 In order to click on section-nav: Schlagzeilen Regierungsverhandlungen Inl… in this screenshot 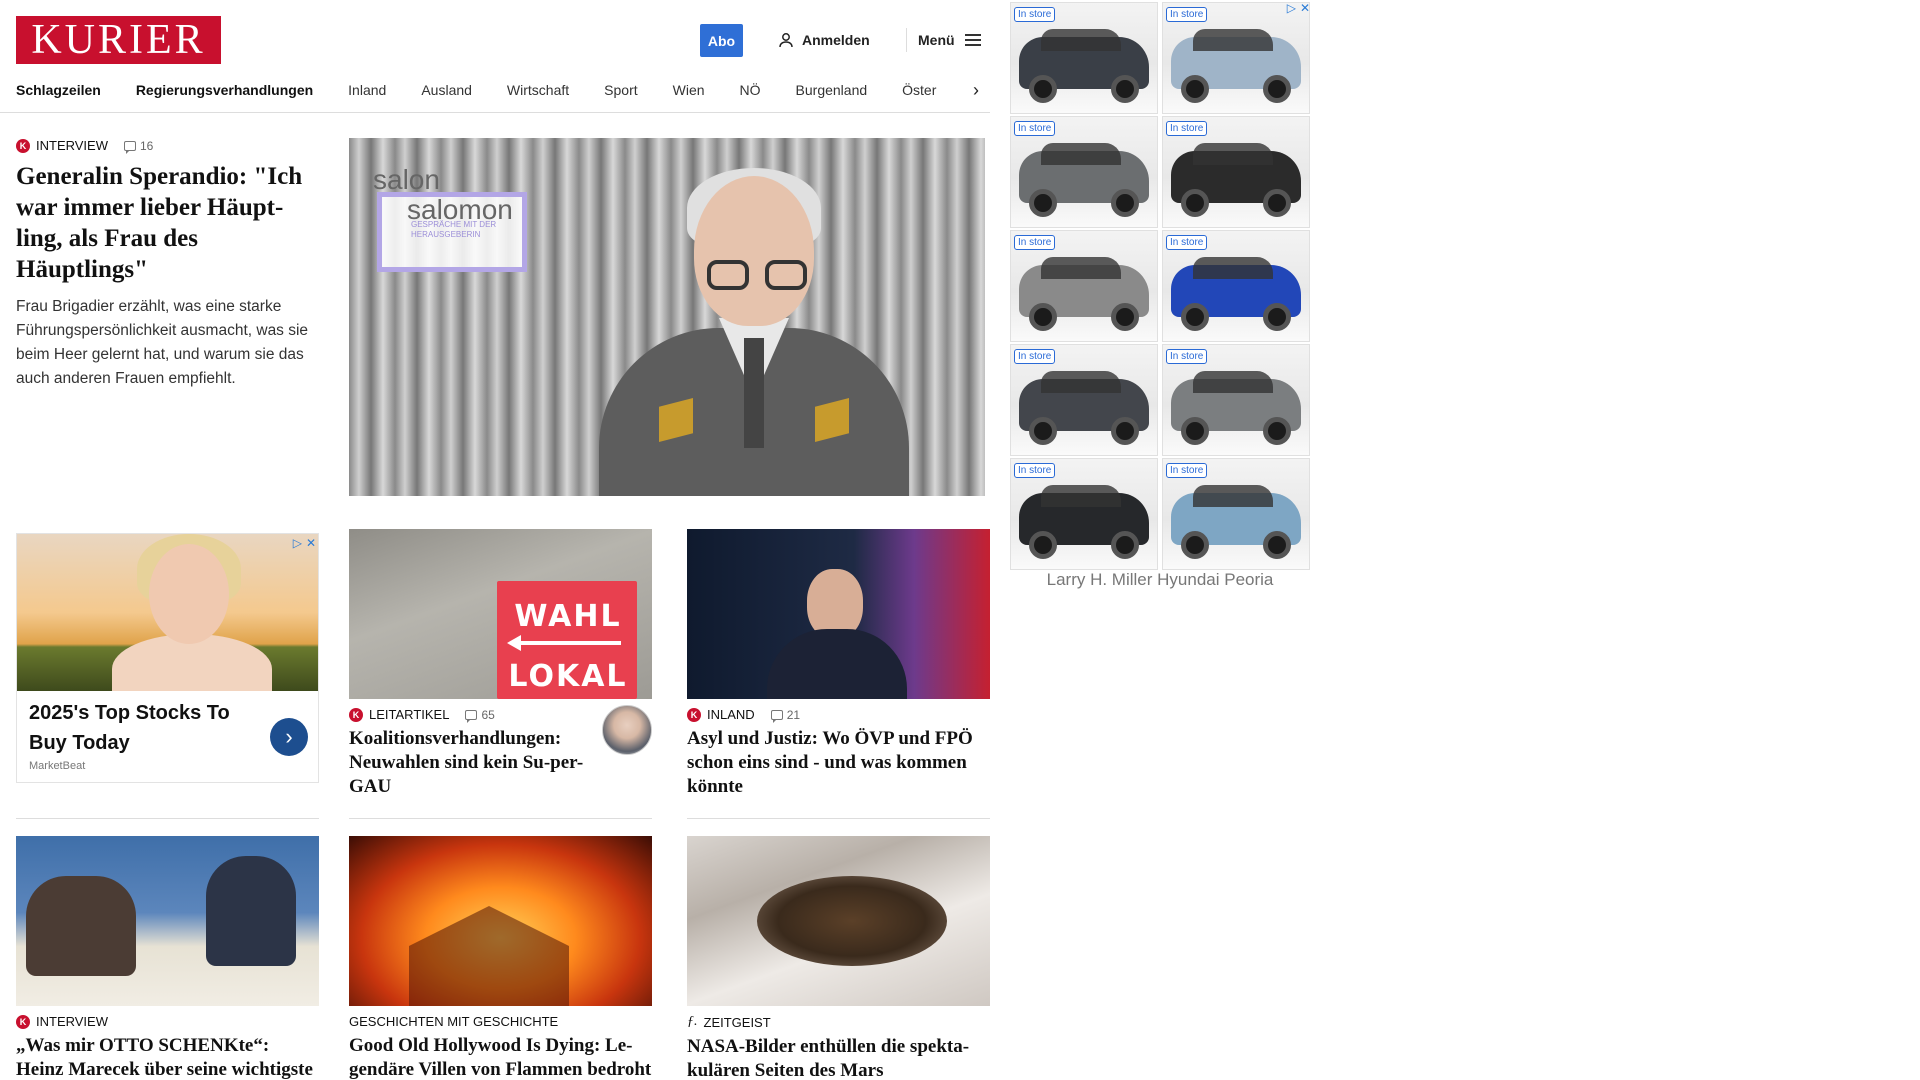, I will do `click(500, 90)`.